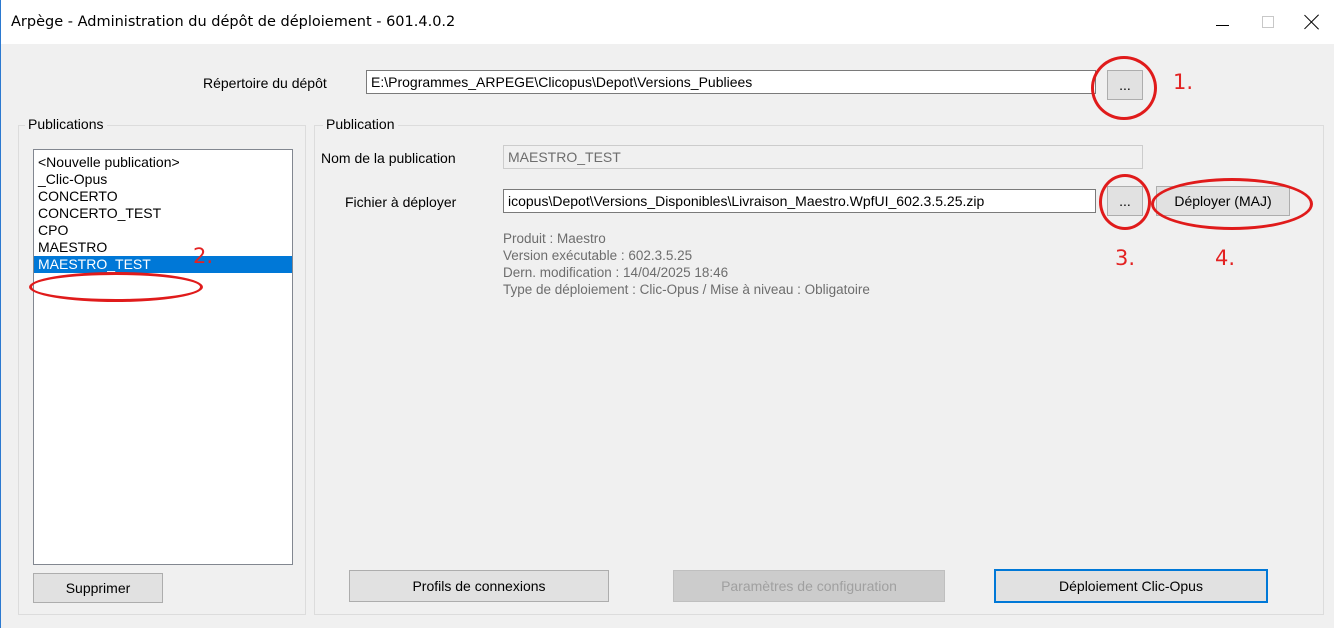 The image size is (1334, 628). I want to click on list-item: CONCERTO_TEST, so click(163, 213).